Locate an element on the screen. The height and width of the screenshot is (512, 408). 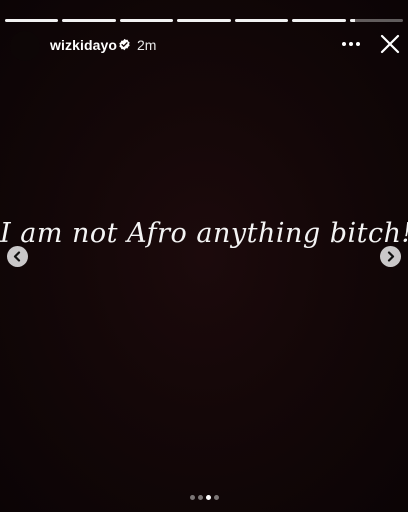
avatar is located at coordinates (25, 46).